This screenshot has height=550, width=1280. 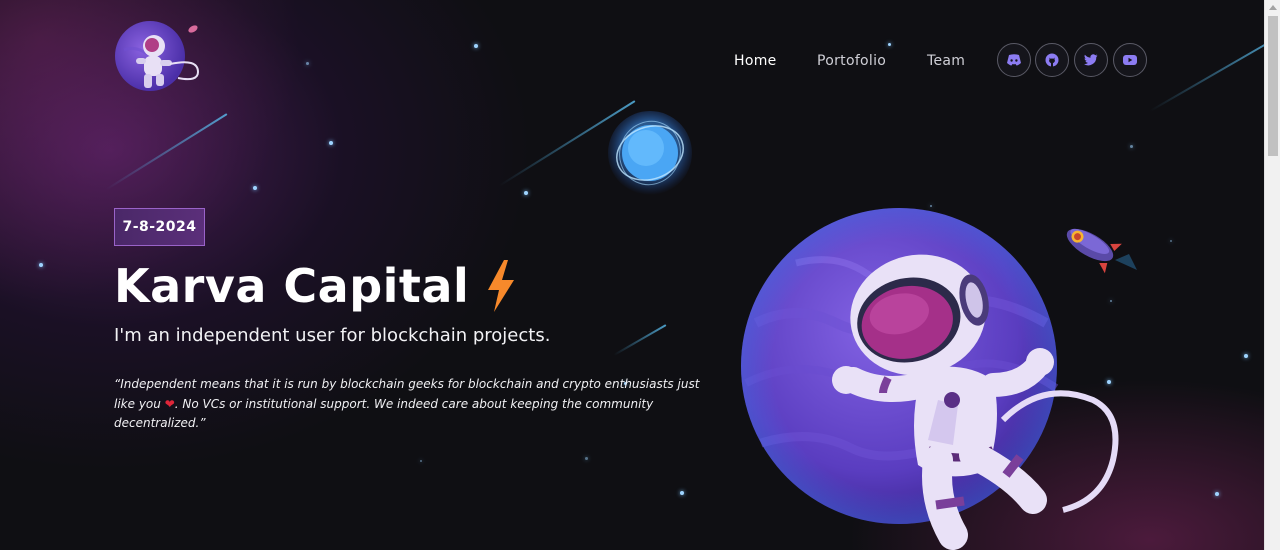 I want to click on discord-icon, so click(x=1014, y=60).